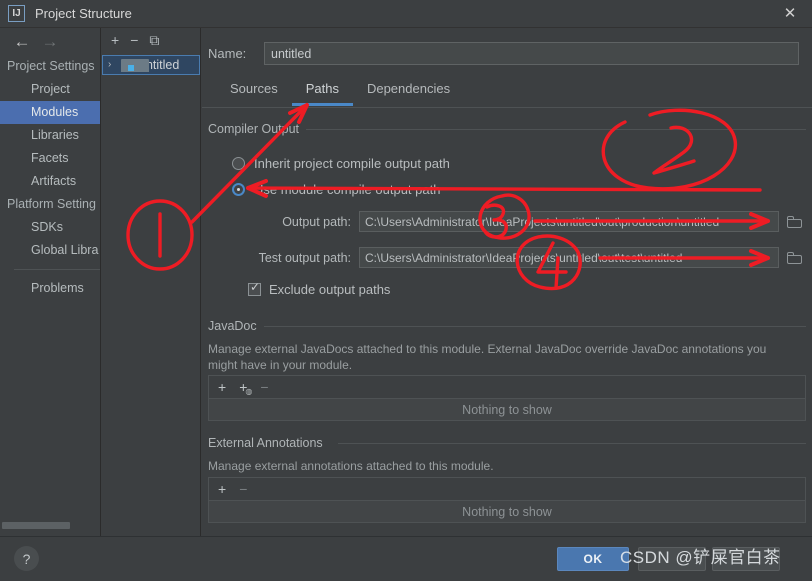  I want to click on radio-inherit-label: Inherit project compile output path, so click(352, 163).